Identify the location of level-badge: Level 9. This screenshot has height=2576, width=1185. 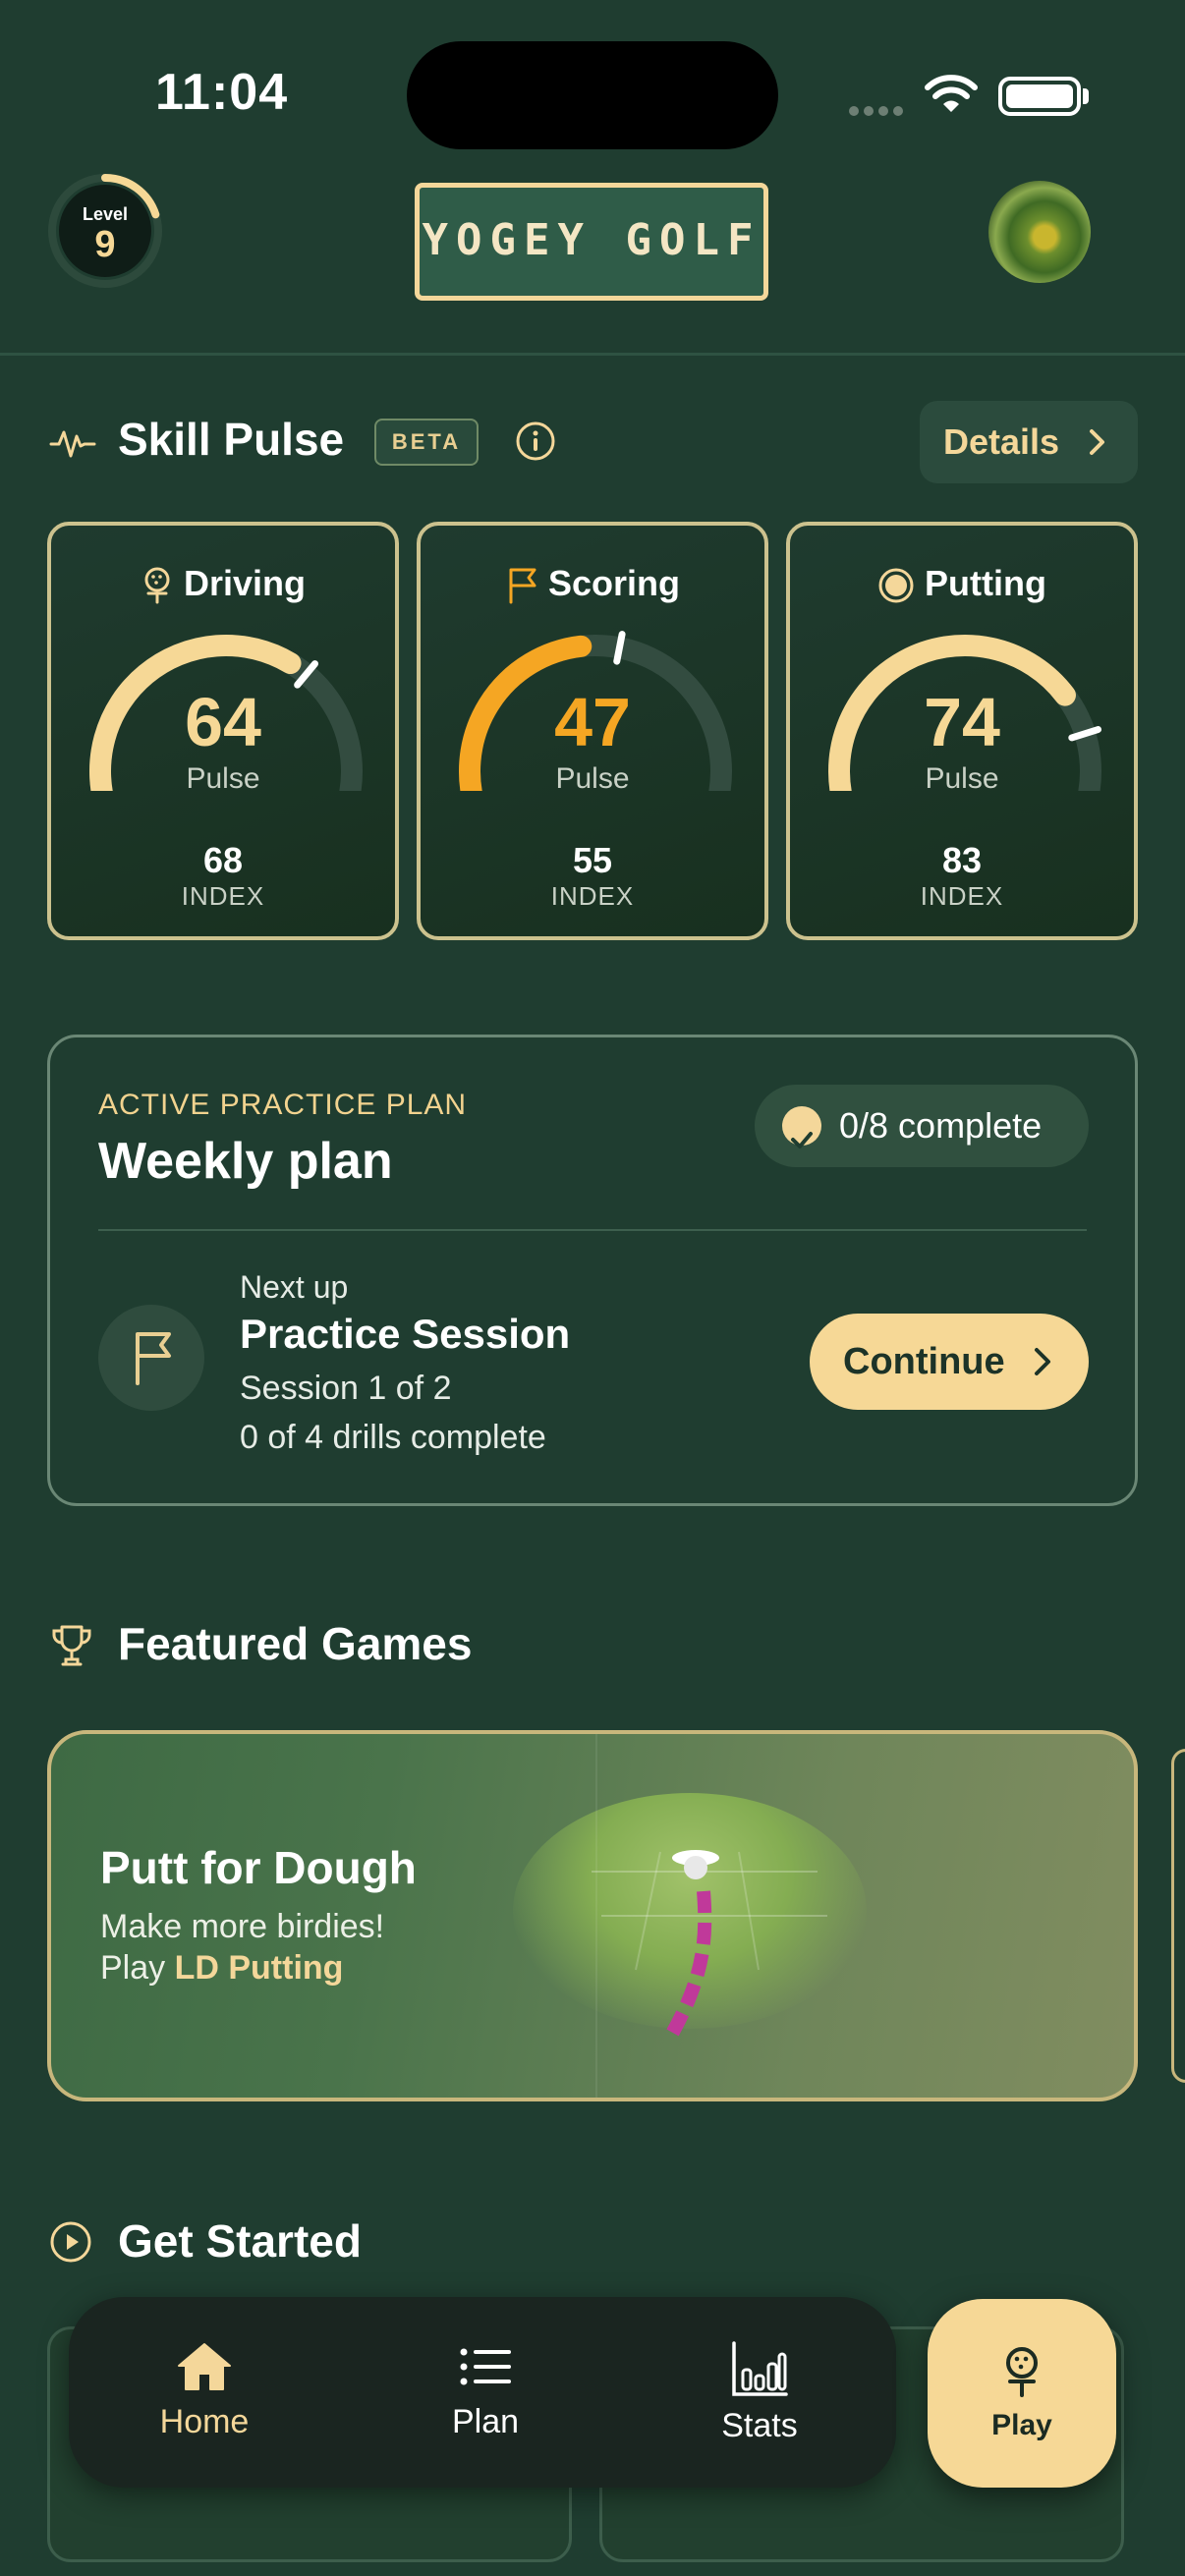
(105, 231).